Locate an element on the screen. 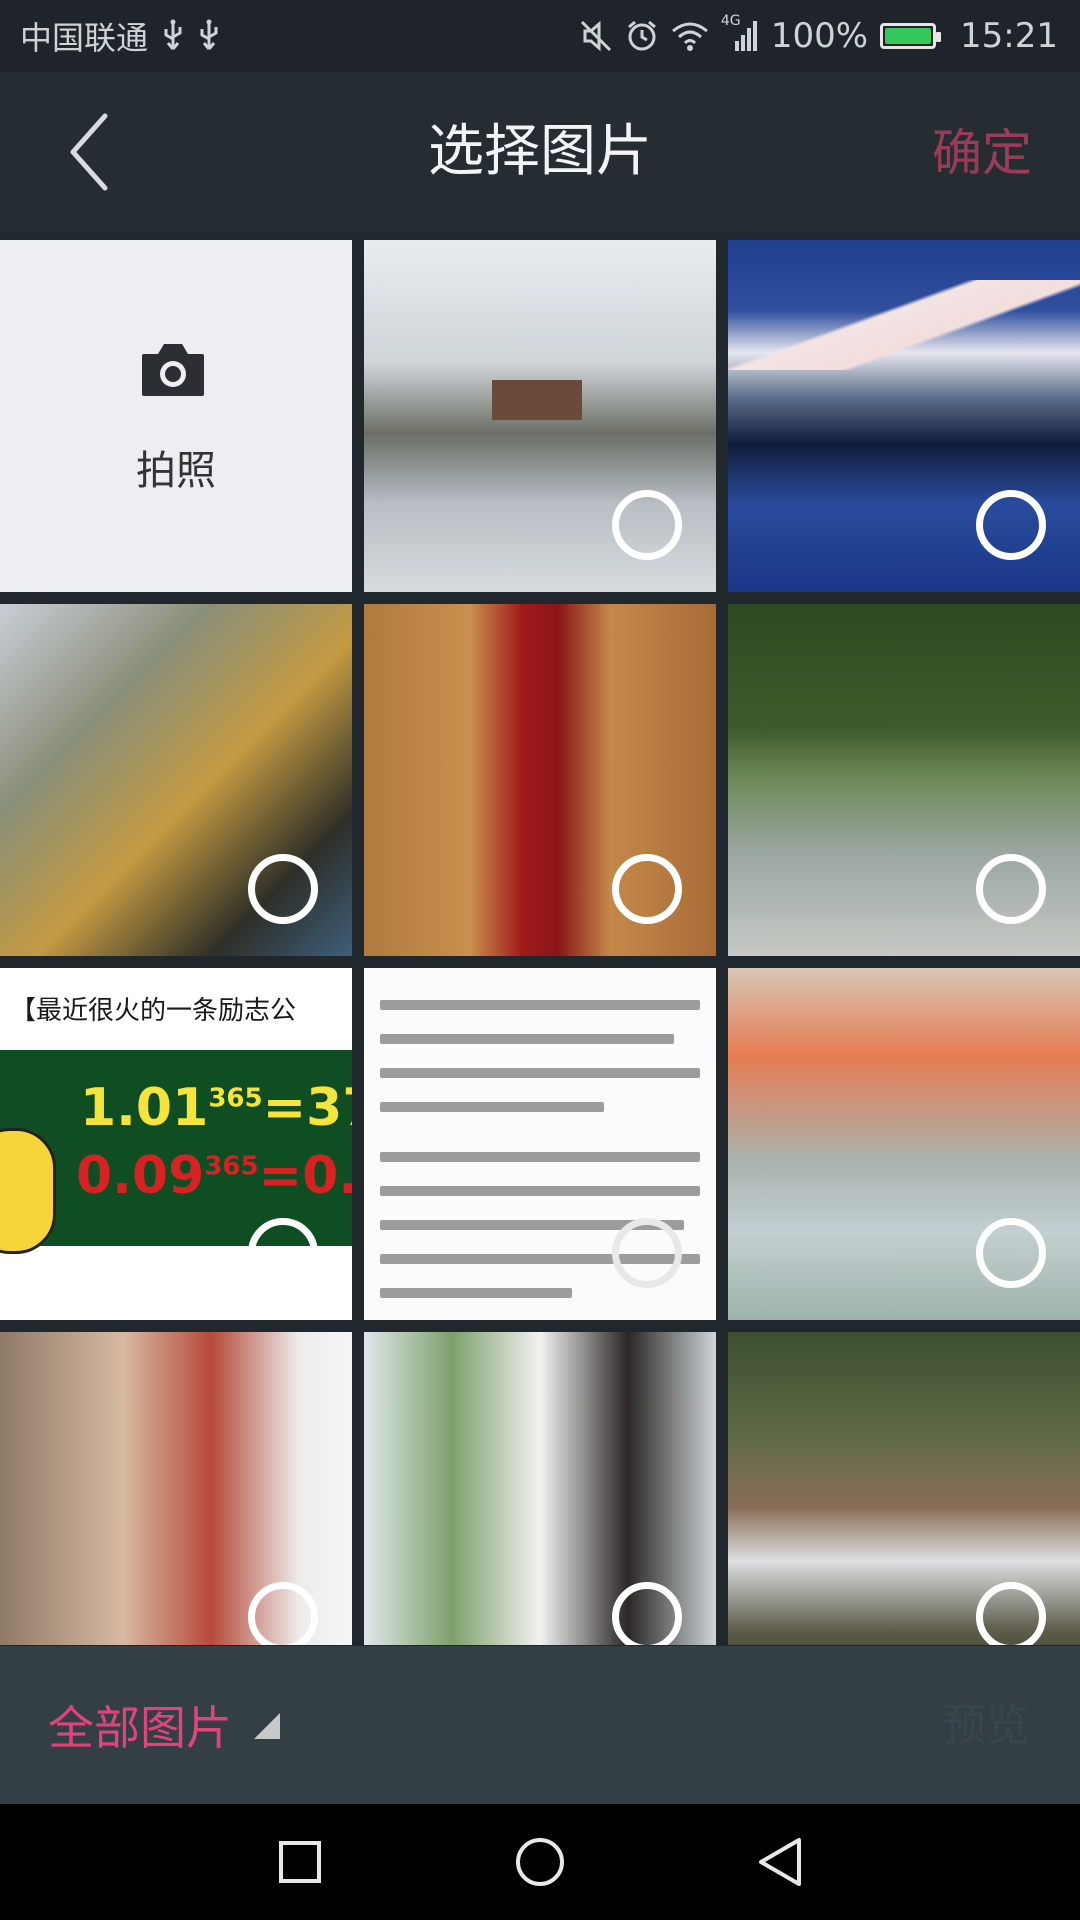 The height and width of the screenshot is (1920, 1080). take-photo-tile: 拍照 is located at coordinates (176, 416).